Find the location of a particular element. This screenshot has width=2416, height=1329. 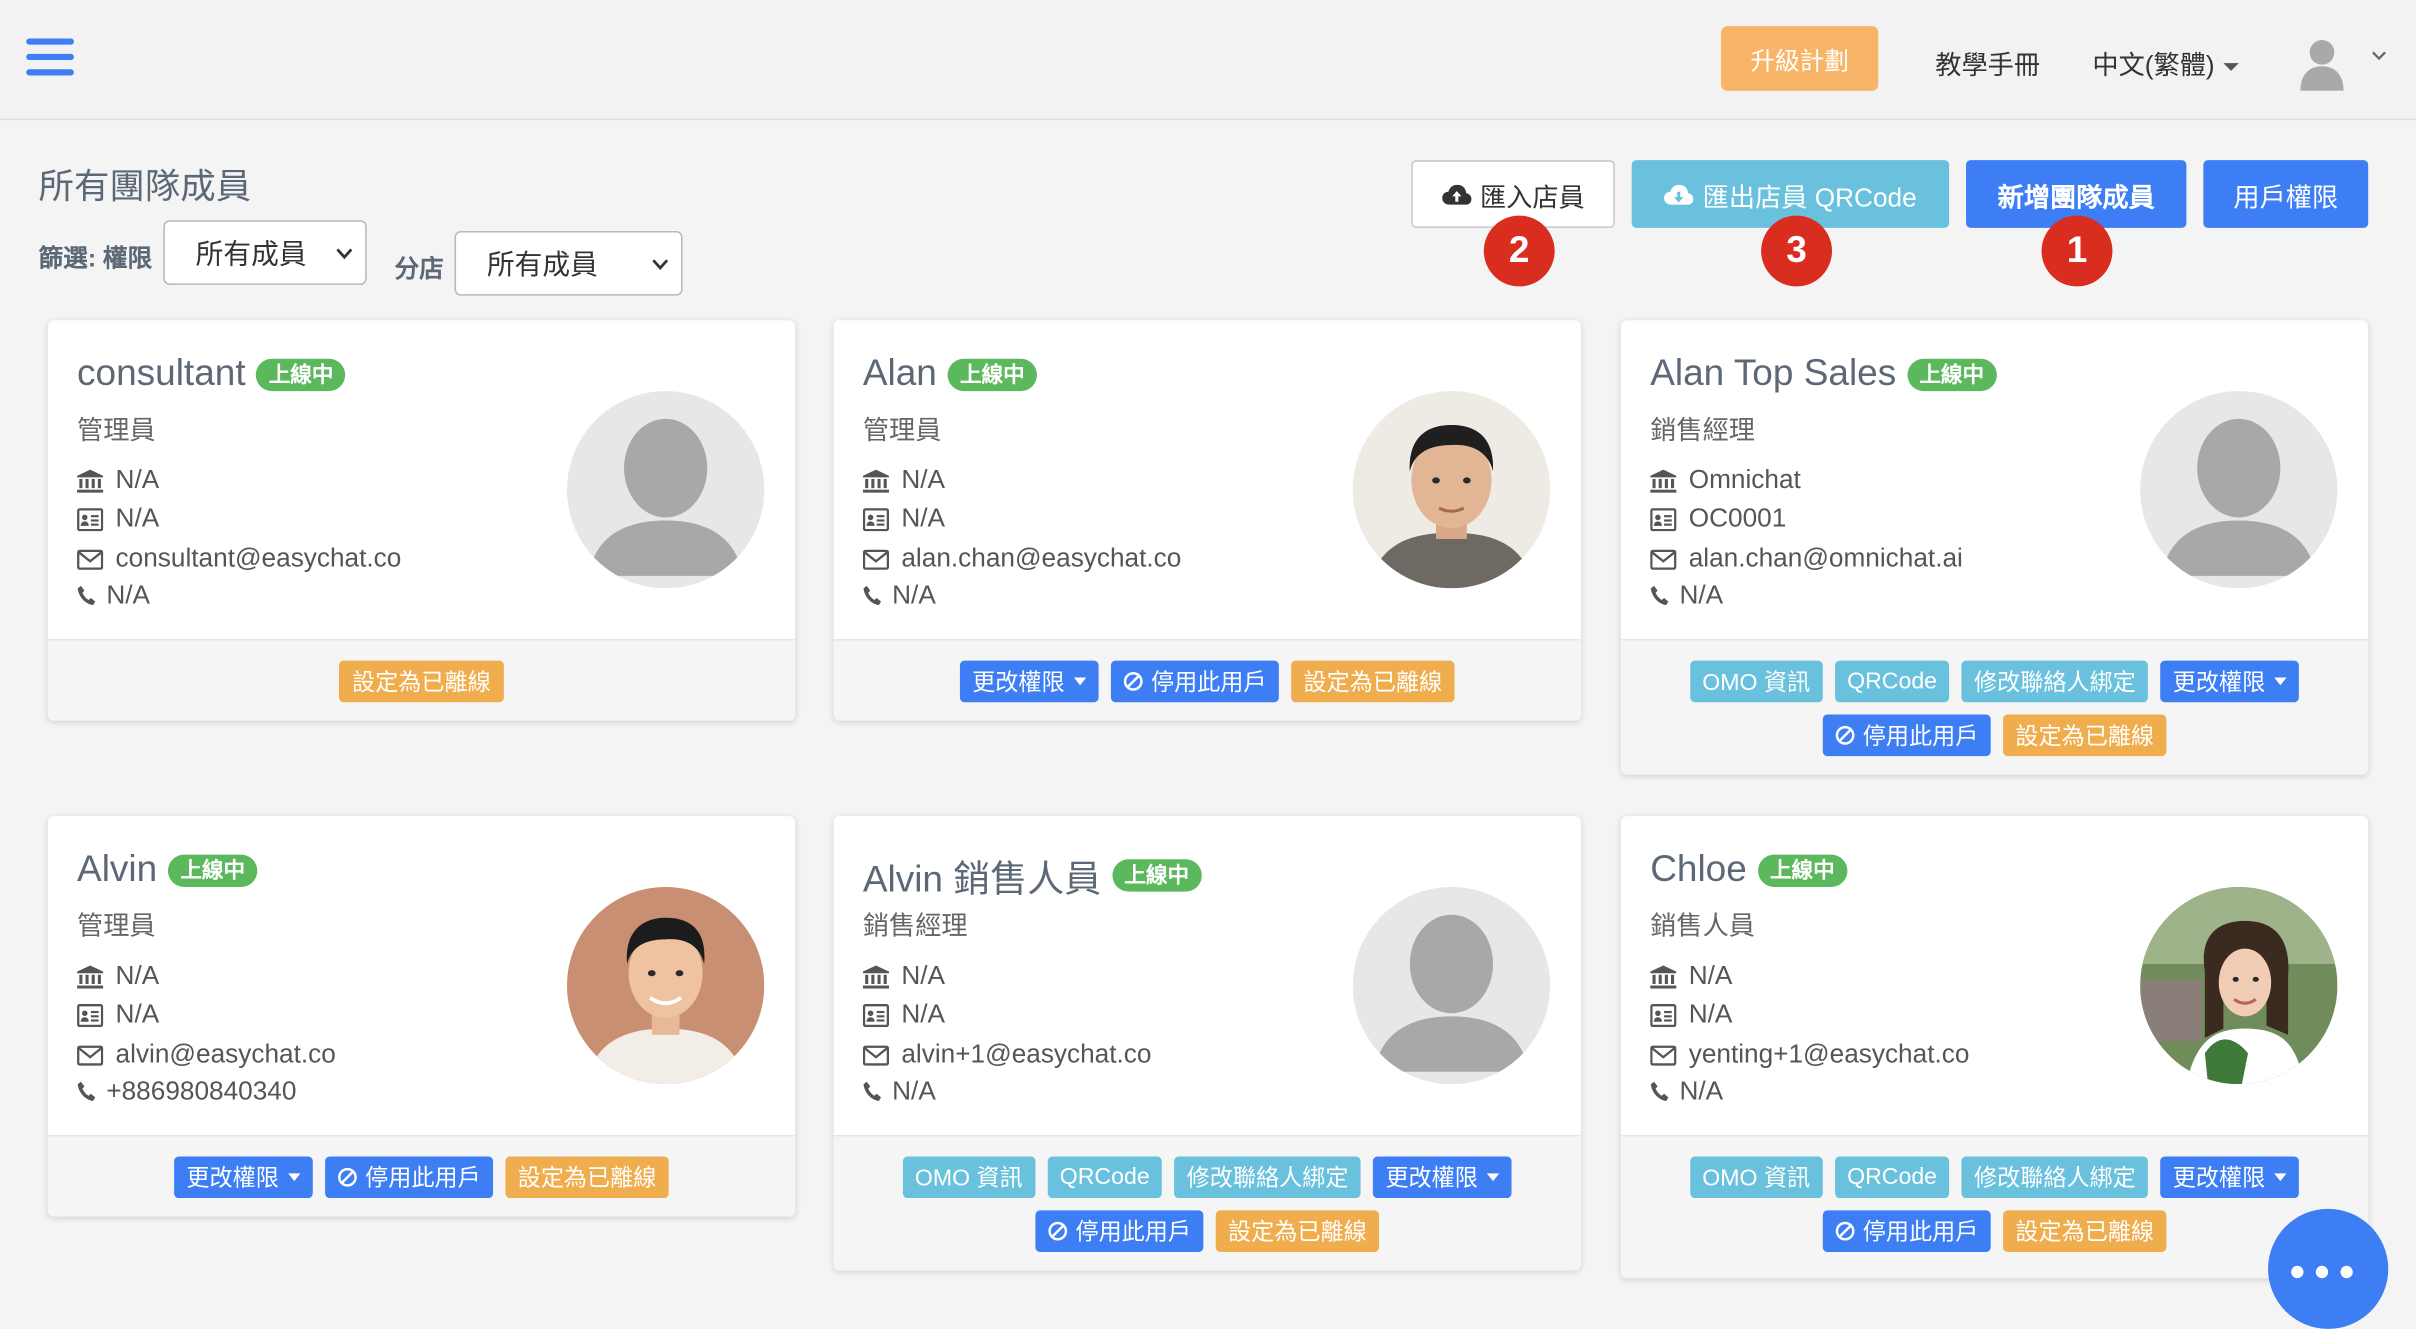

member-role: 銷售經理 is located at coordinates (915, 926).